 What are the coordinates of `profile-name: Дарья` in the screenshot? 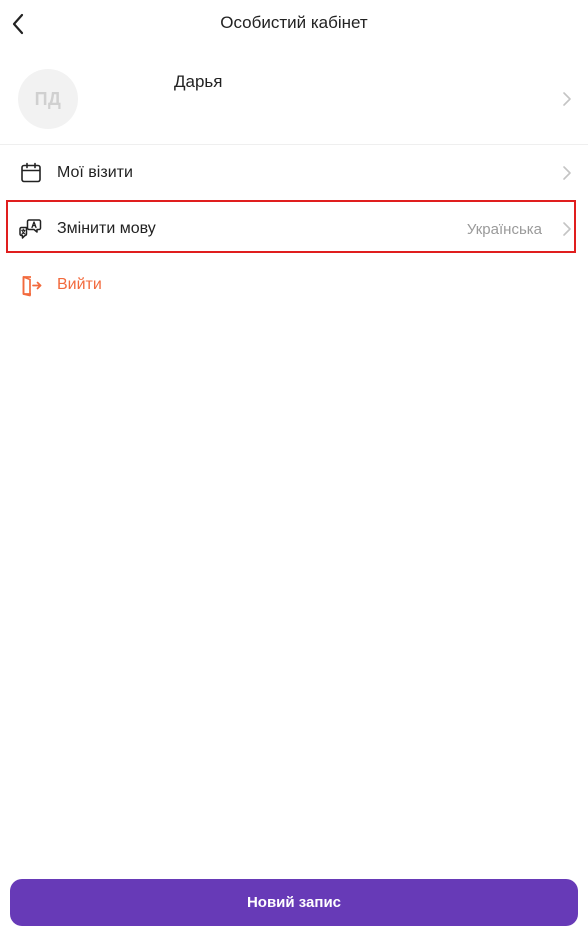 It's located at (198, 81).